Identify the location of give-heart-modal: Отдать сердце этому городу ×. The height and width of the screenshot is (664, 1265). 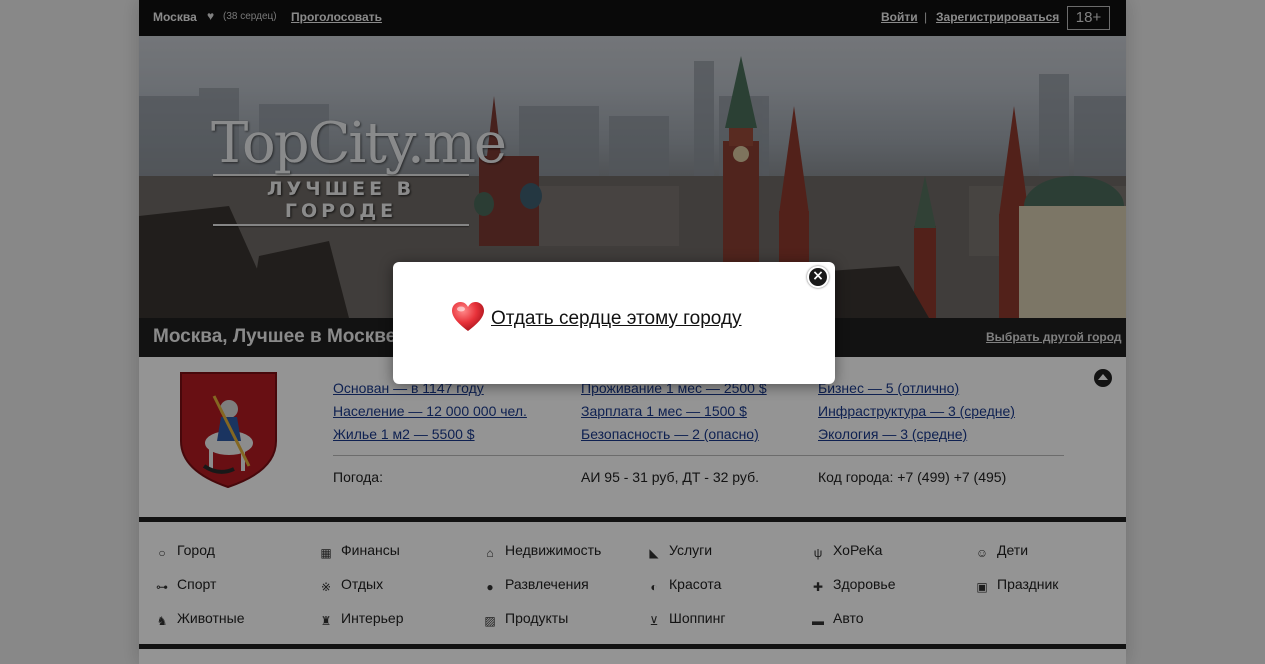
(614, 323).